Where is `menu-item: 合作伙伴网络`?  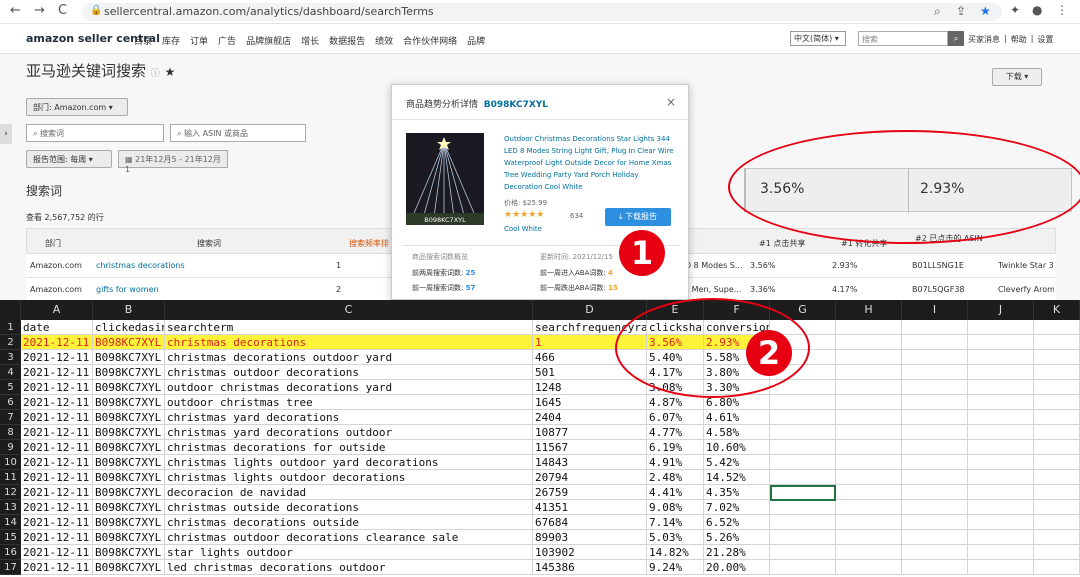
menu-item: 合作伙伴网络 is located at coordinates (430, 40).